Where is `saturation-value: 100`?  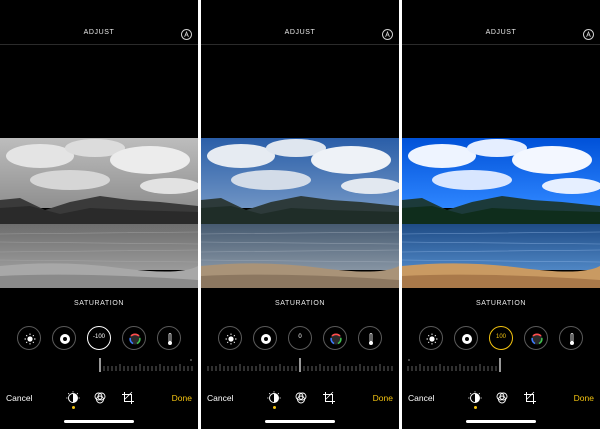
saturation-value: 100 is located at coordinates (500, 337).